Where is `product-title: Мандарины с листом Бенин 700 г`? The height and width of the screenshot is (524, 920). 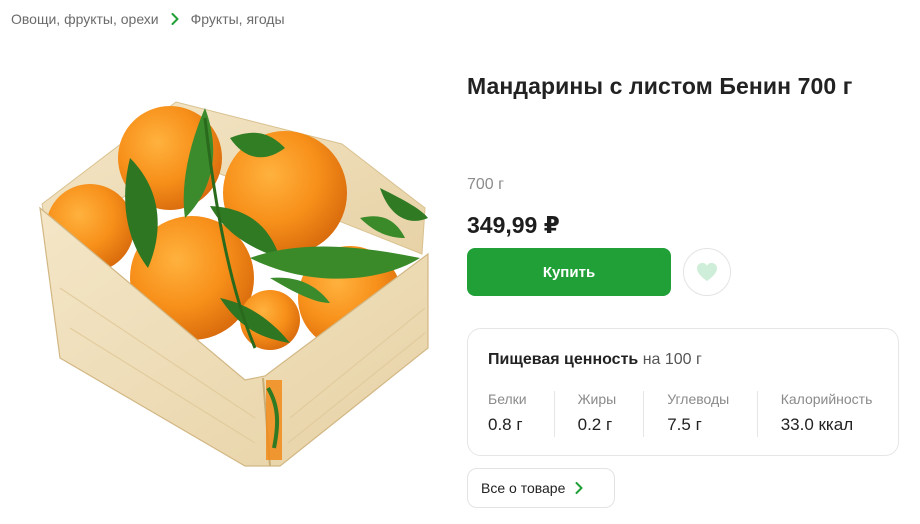
product-title: Мандарины с листом Бенин 700 г is located at coordinates (660, 86).